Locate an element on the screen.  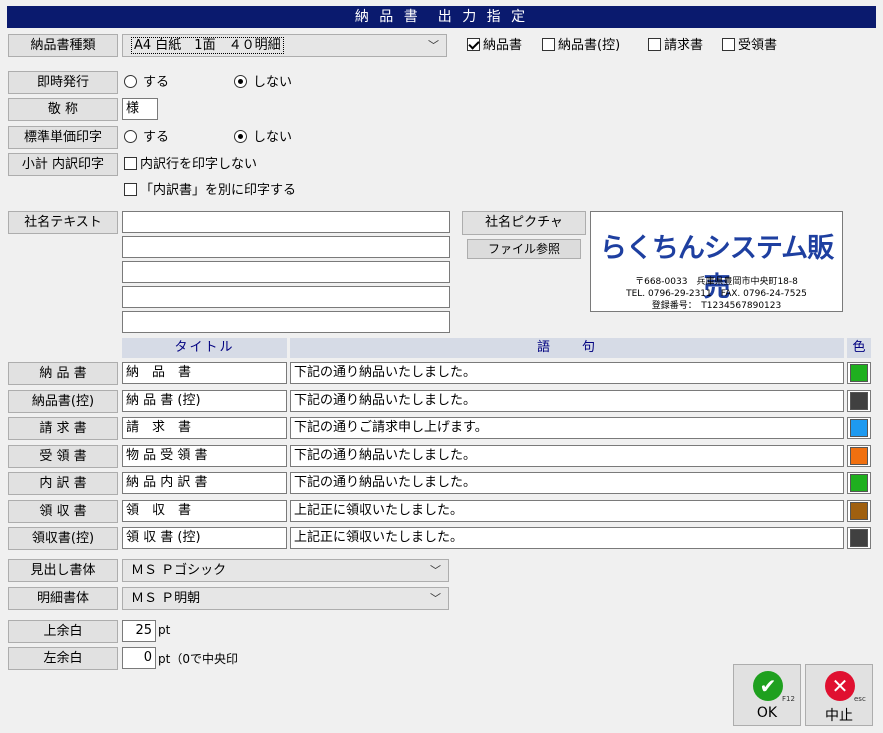
row-label: 請 求 書 is located at coordinates (63, 428).